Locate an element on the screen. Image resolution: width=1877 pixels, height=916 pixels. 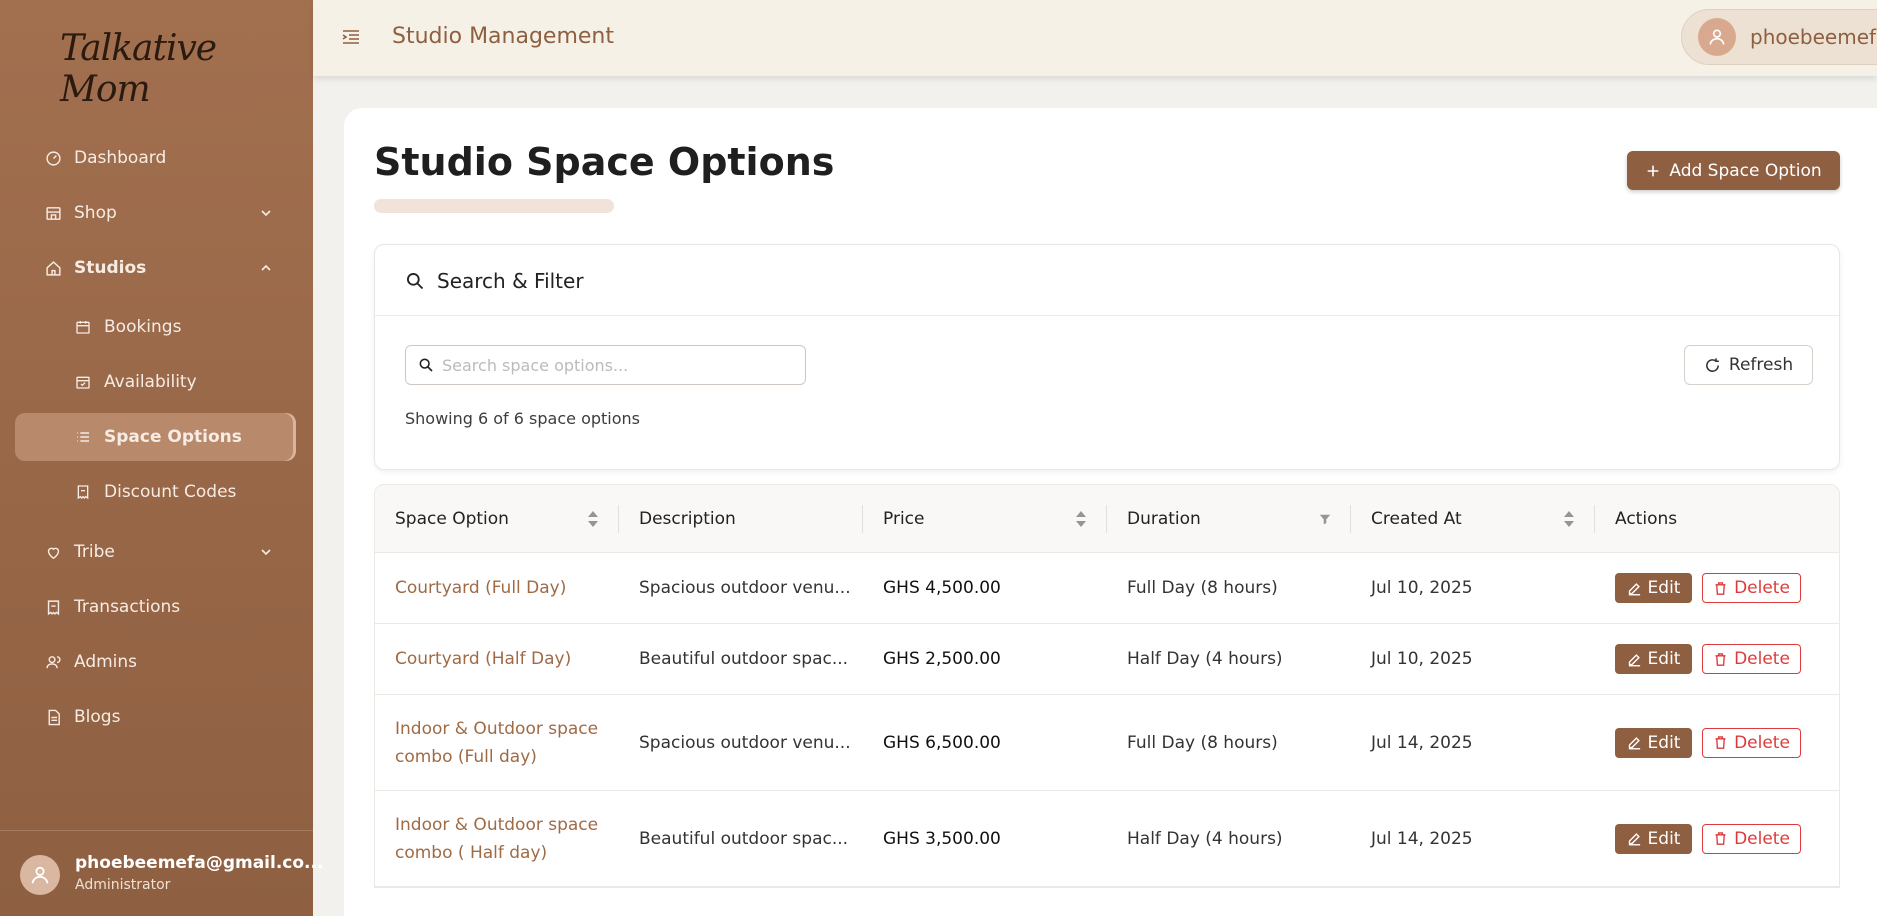
search-field is located at coordinates (605, 365).